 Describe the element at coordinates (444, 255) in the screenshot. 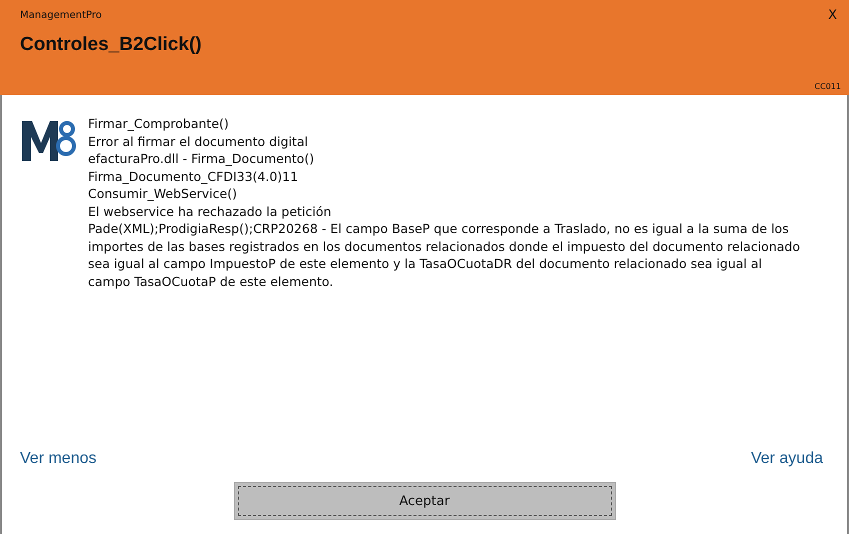

I see `message-text: Pade(XML);ProdigiaResp();CRP20268 - El campo BaseP que corresponde a Traslado, no es igual a la suma de los importes de las bases registrados en los documentos relacionados donde el impuesto del documento relacionado sea igual al campo ImpuestoP de este elemento y la TasaOCuotaDR del documento relacionado sea igual al campo TasaOCuotaP de este elemento.` at that location.